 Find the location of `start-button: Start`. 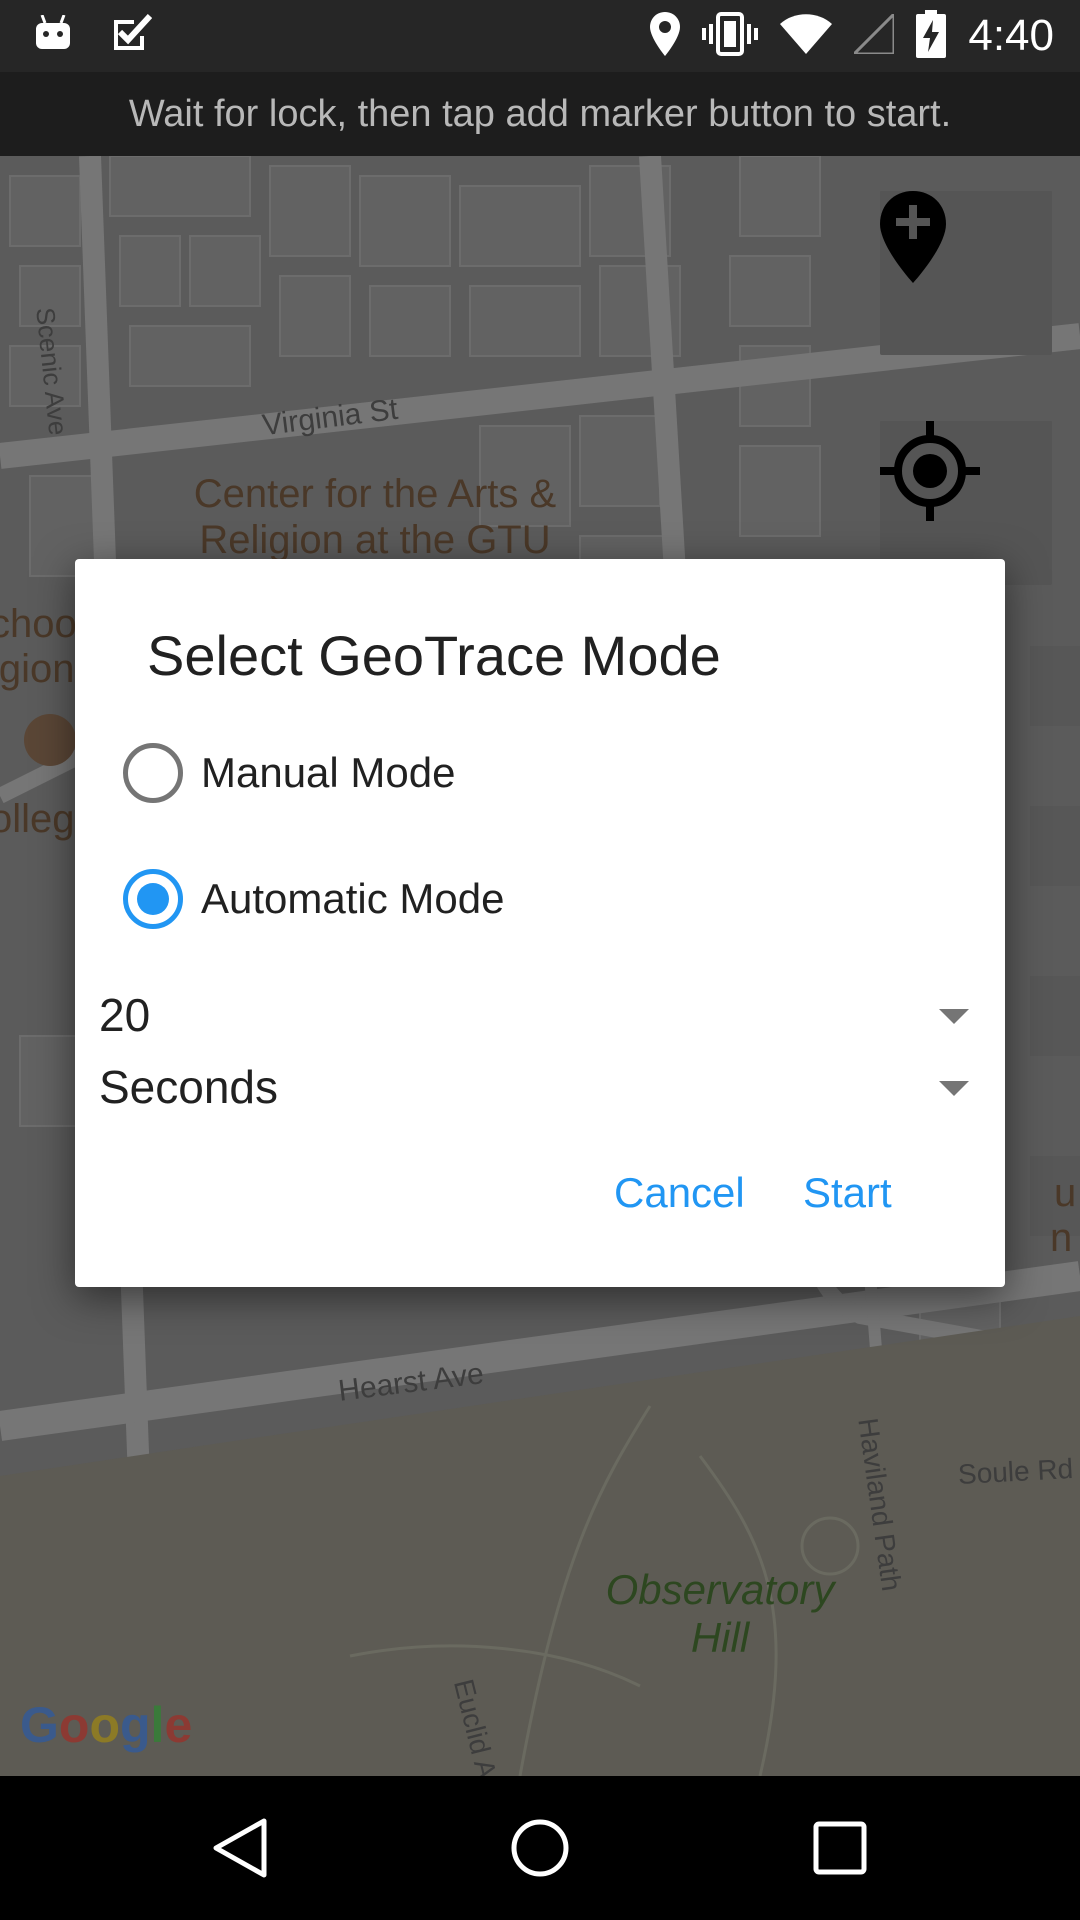

start-button: Start is located at coordinates (847, 1193).